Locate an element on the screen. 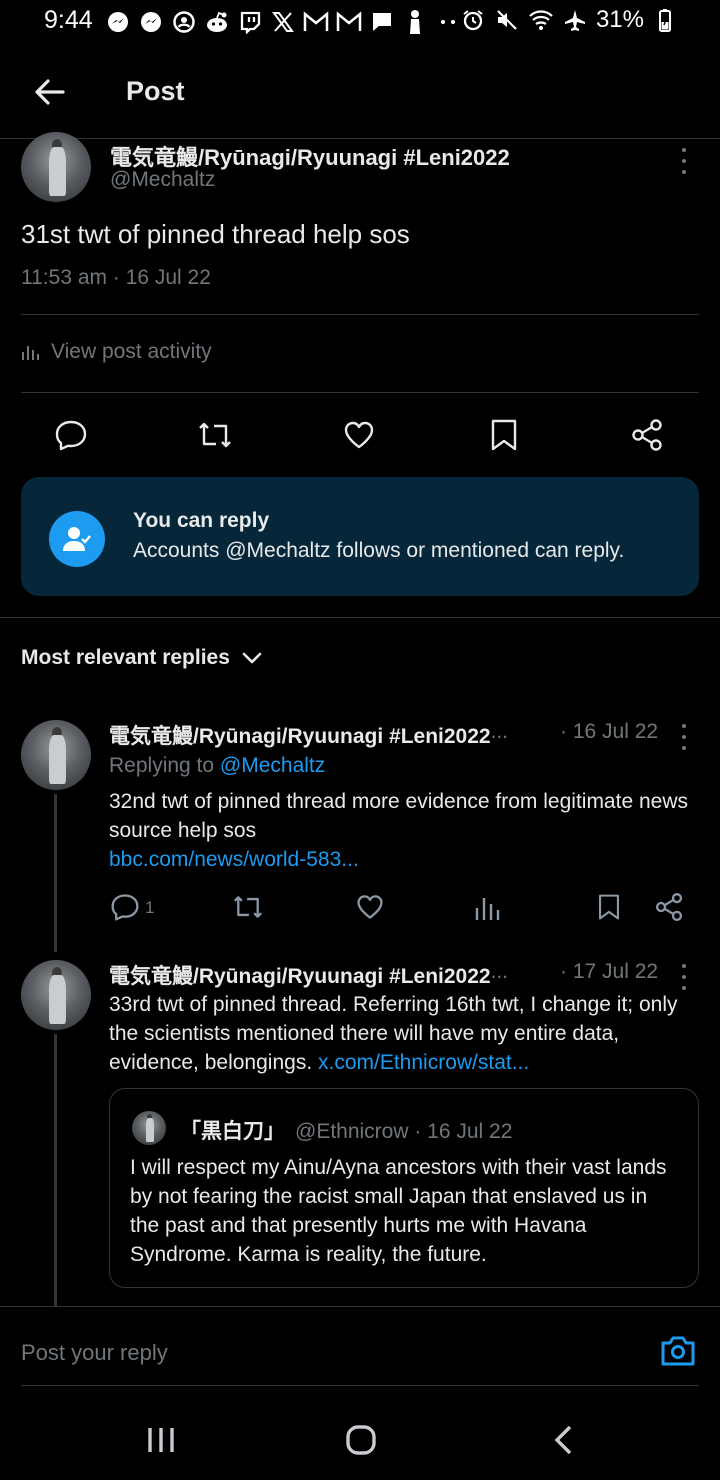 This screenshot has height=1480, width=720. author-avatar is located at coordinates (56, 167).